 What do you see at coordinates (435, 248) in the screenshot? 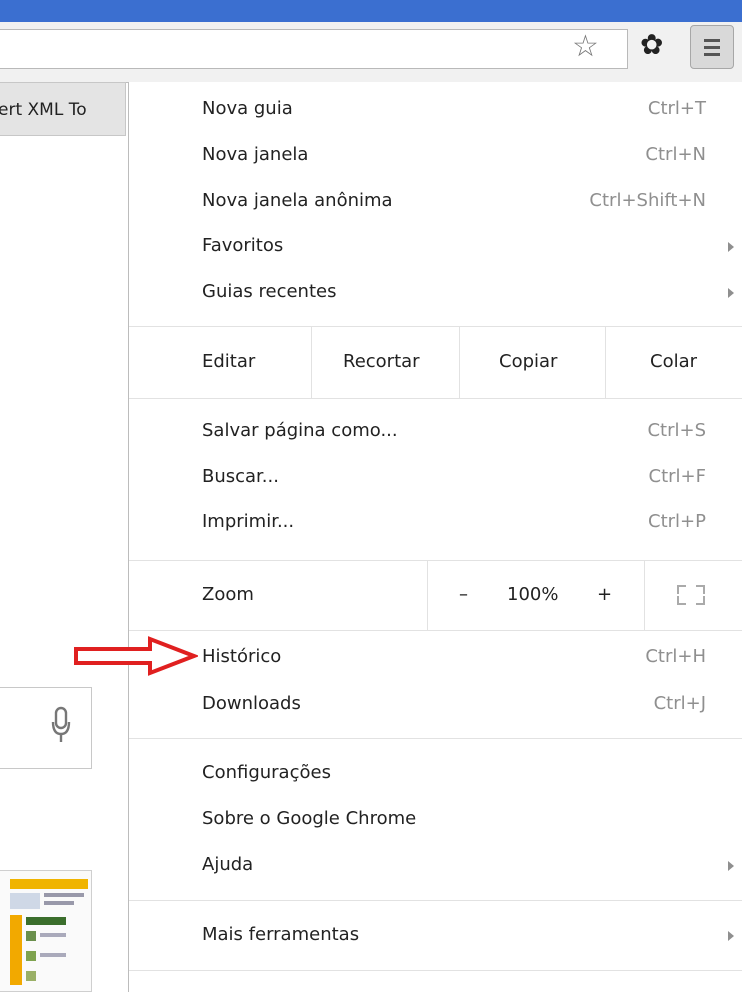
I see `menu-item-bookmarks: Favoritos` at bounding box center [435, 248].